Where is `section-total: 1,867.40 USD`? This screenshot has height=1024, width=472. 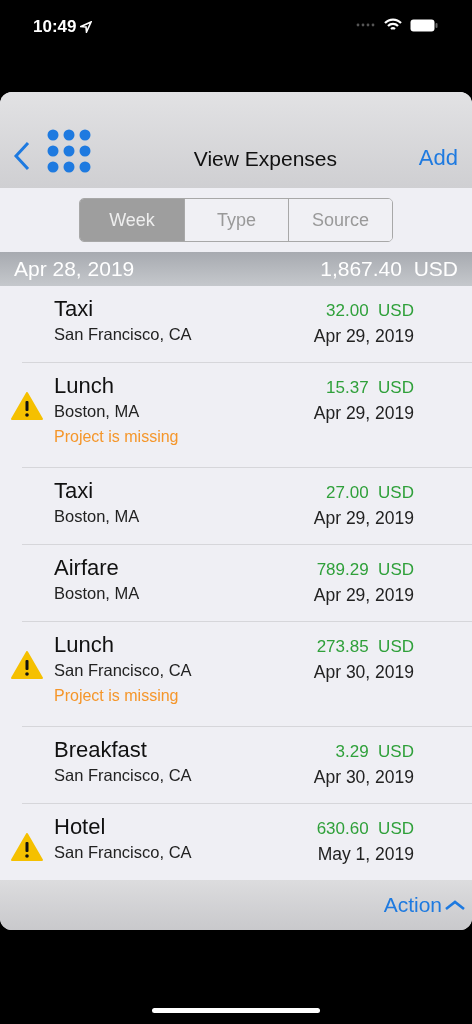 section-total: 1,867.40 USD is located at coordinates (389, 269).